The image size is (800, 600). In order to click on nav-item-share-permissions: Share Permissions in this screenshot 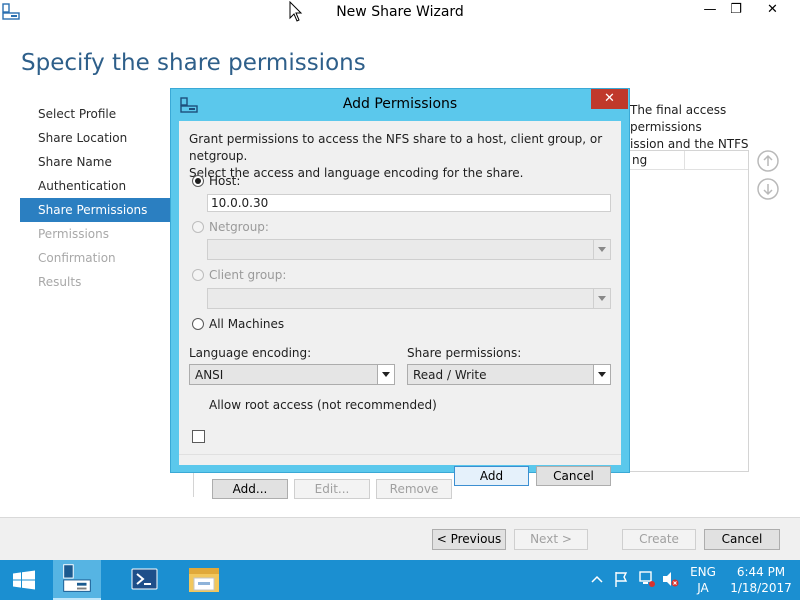, I will do `click(95, 210)`.